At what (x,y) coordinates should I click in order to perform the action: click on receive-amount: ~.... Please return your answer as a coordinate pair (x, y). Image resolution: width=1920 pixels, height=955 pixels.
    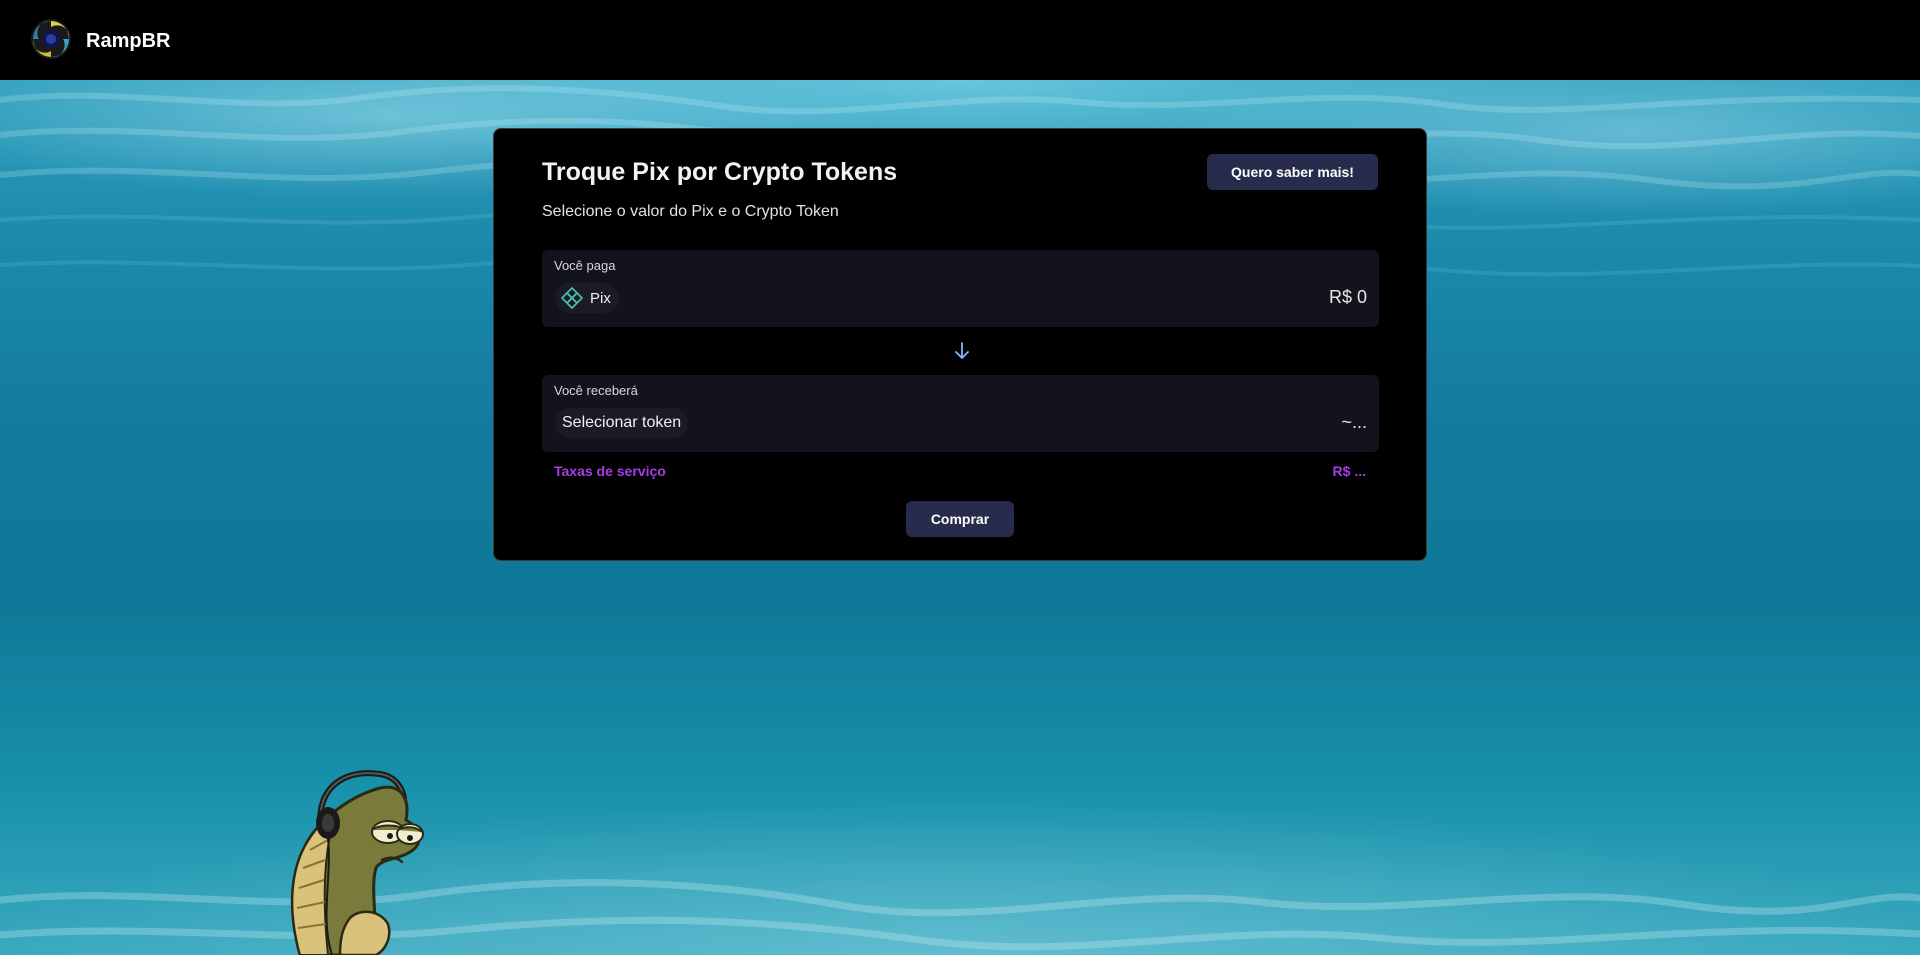
    Looking at the image, I should click on (1354, 422).